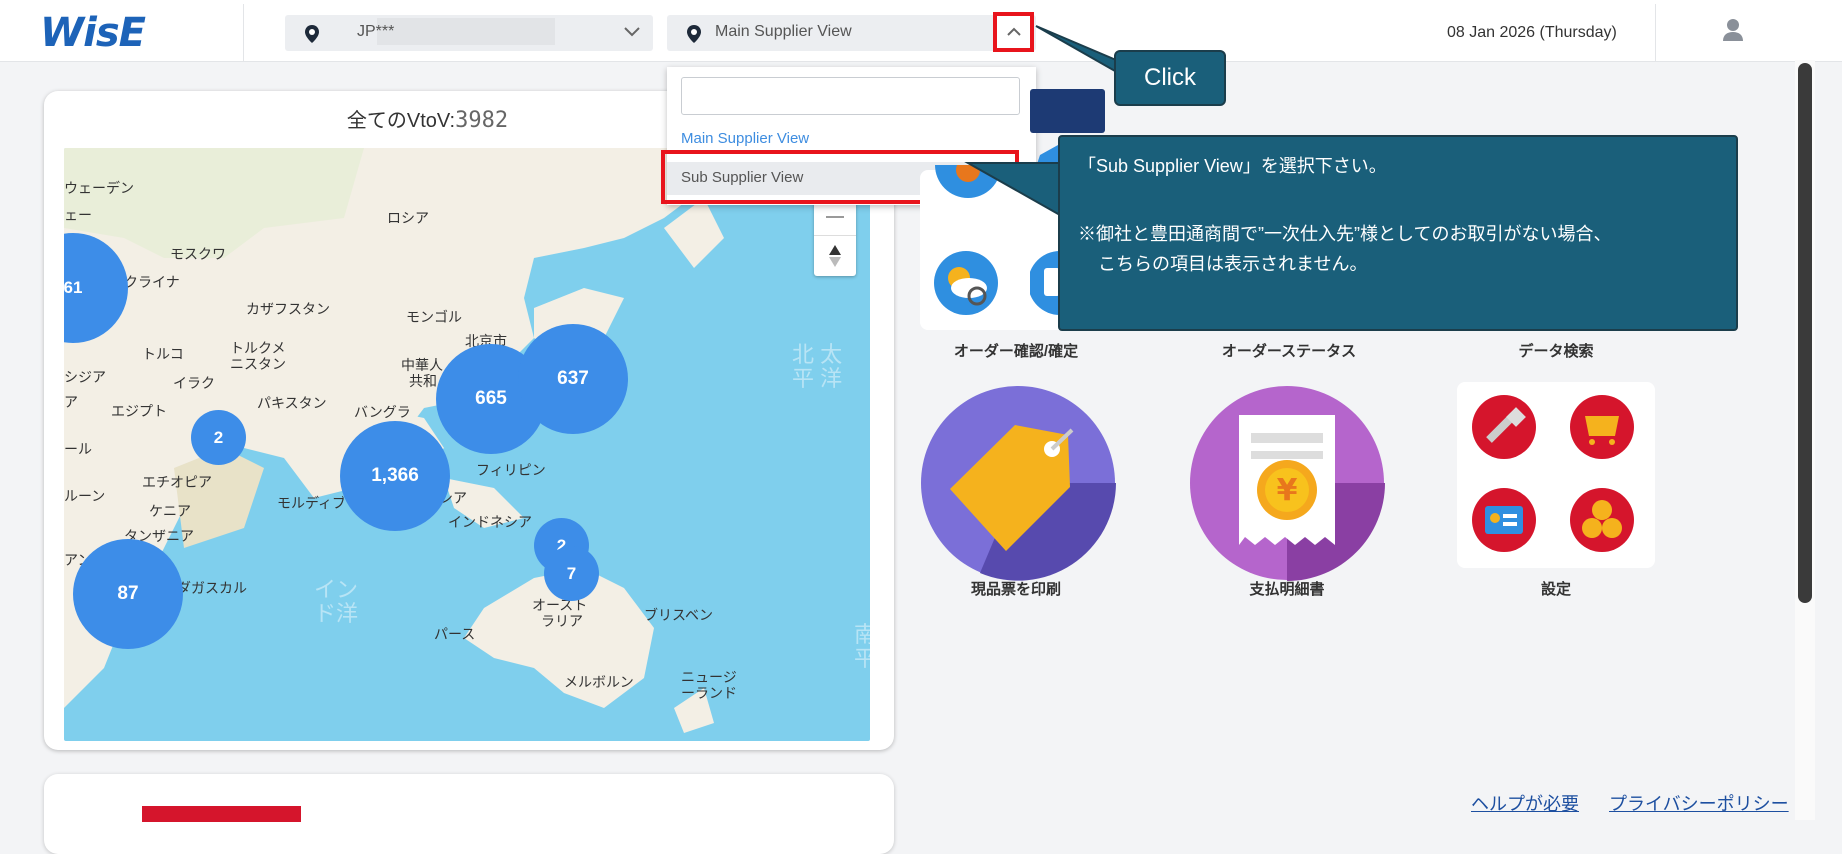 This screenshot has height=854, width=1842. Describe the element at coordinates (709, 693) in the screenshot. I see `map-label: ーランド` at that location.